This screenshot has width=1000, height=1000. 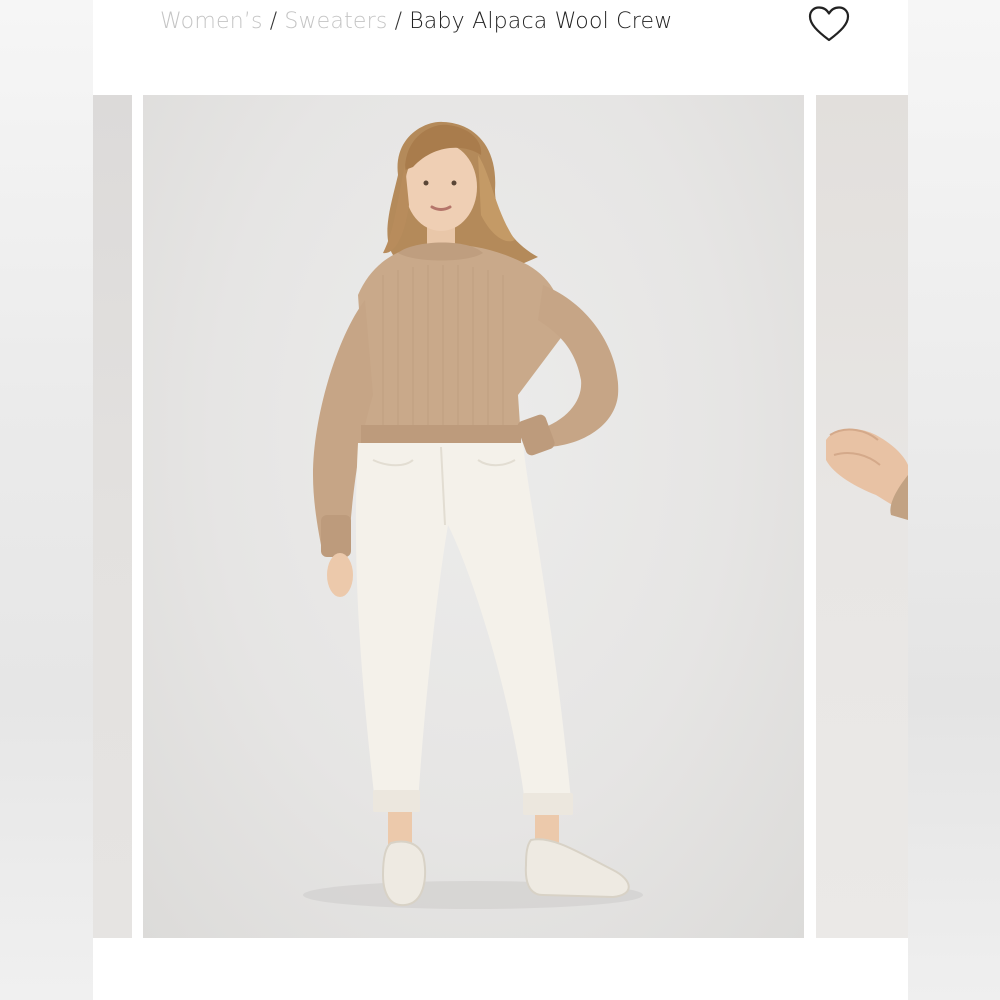 I want to click on next-product-image, so click(x=862, y=516).